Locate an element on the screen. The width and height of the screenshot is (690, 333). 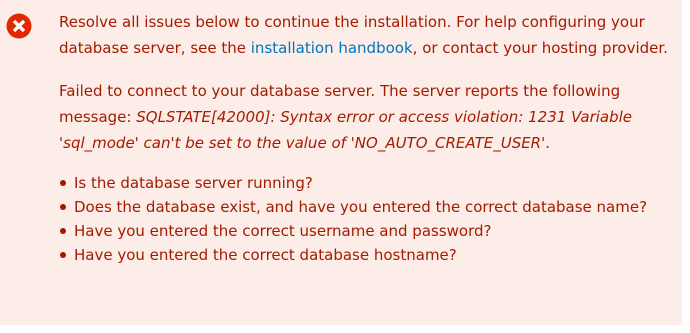
error-icon is located at coordinates (19, 26).